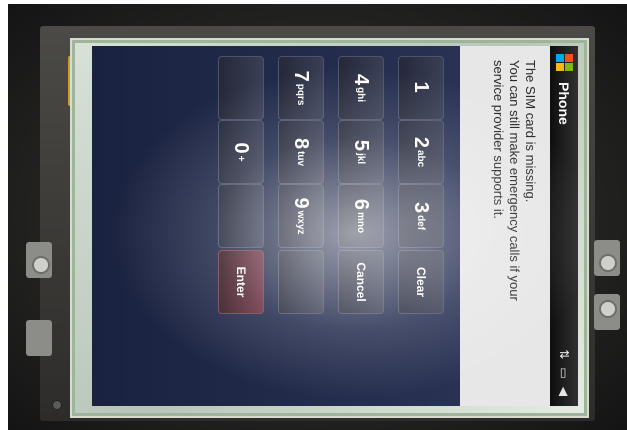  I want to click on key-number: 0, so click(241, 148).